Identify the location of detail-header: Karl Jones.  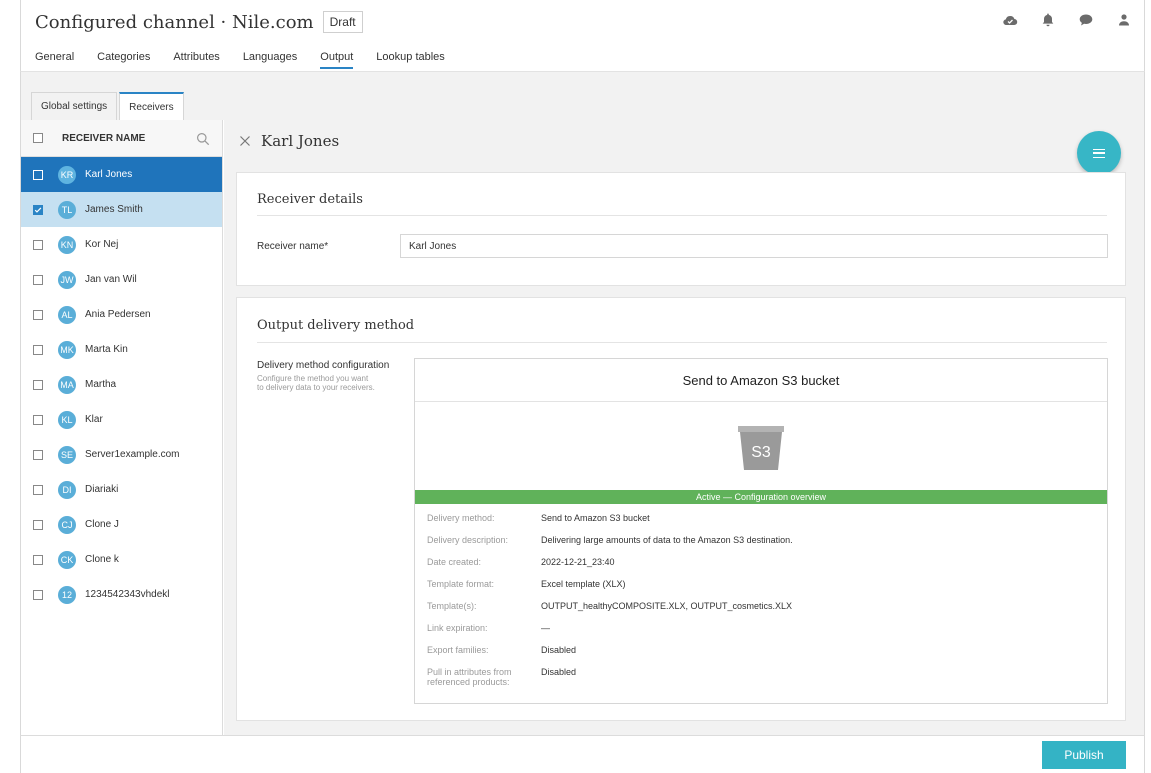
(684, 141).